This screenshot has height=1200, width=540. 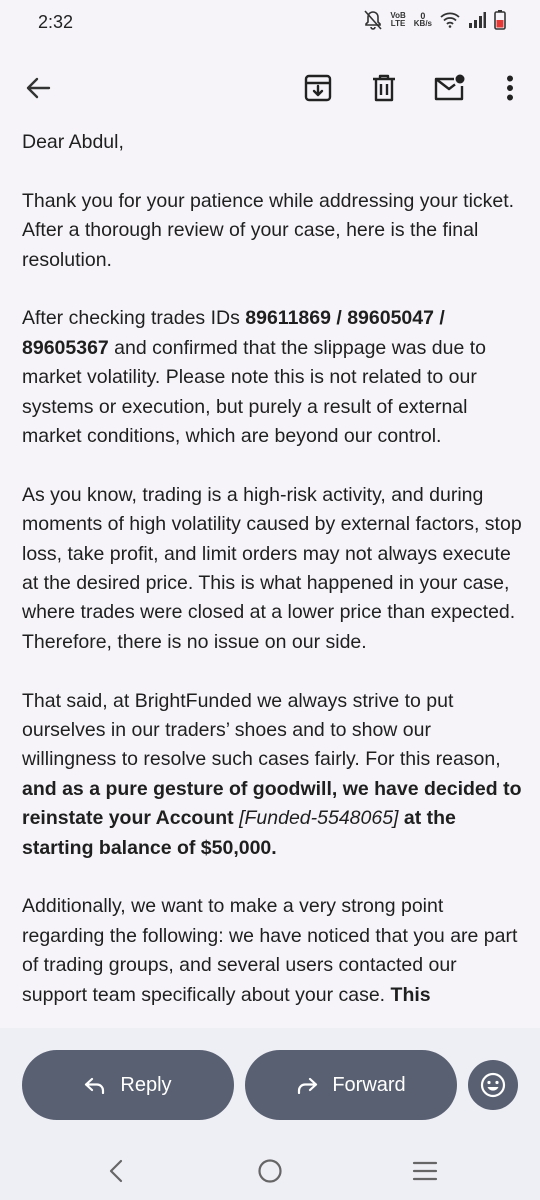 I want to click on nav-home-button, so click(x=270, y=1171).